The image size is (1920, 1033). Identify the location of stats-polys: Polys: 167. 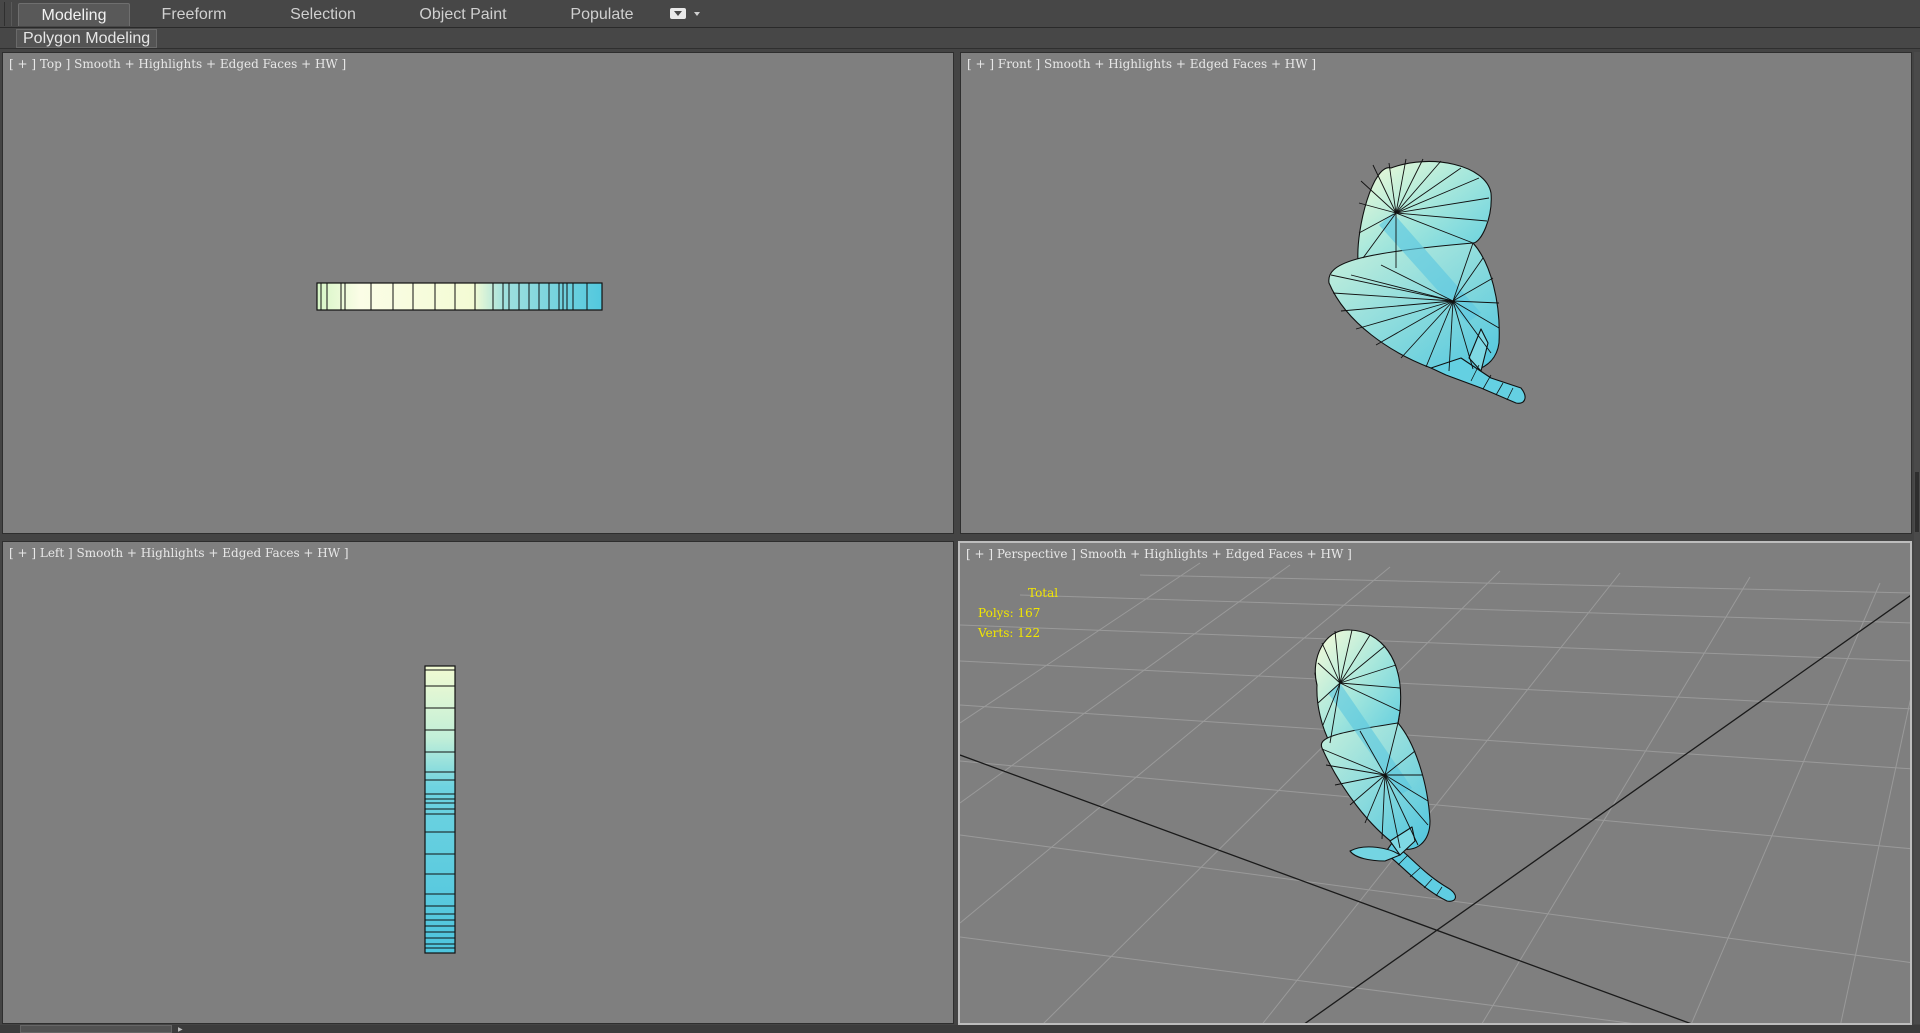
(1009, 613).